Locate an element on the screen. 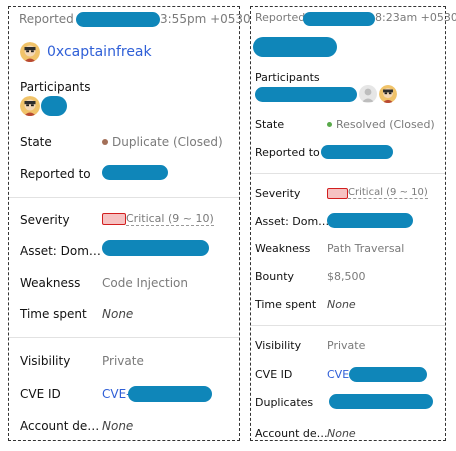 The image size is (456, 451). user-placeholder-icon is located at coordinates (368, 94).